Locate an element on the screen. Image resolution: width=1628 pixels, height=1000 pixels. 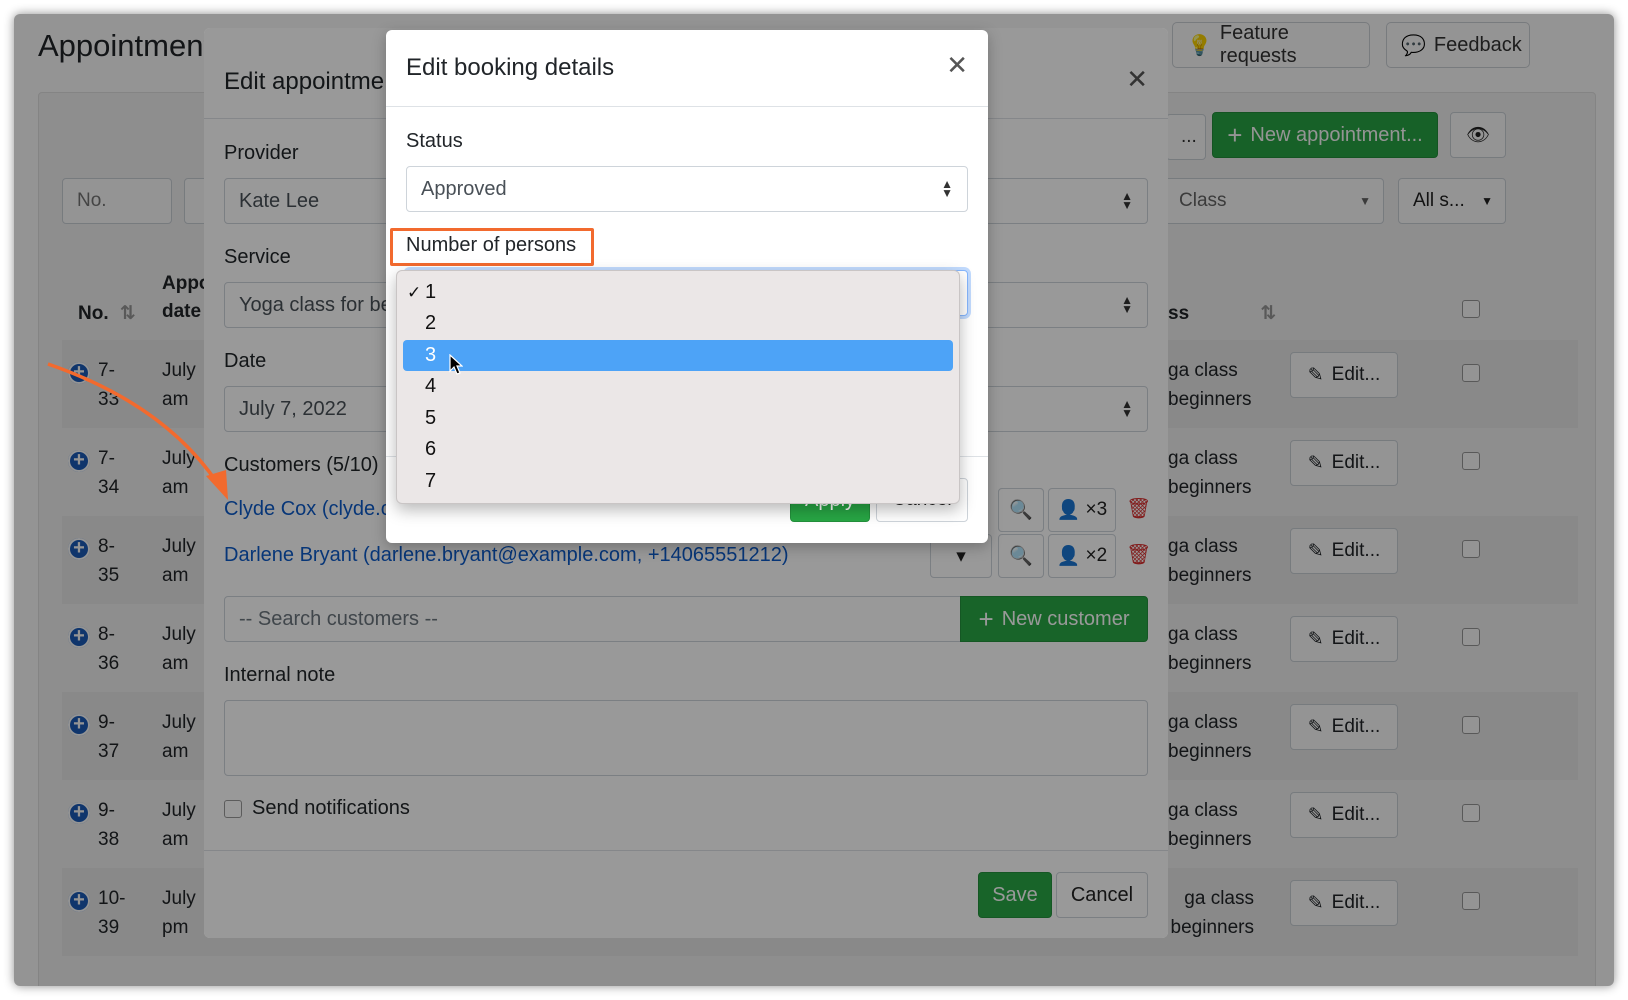
close-icon: ✕ is located at coordinates (957, 65).